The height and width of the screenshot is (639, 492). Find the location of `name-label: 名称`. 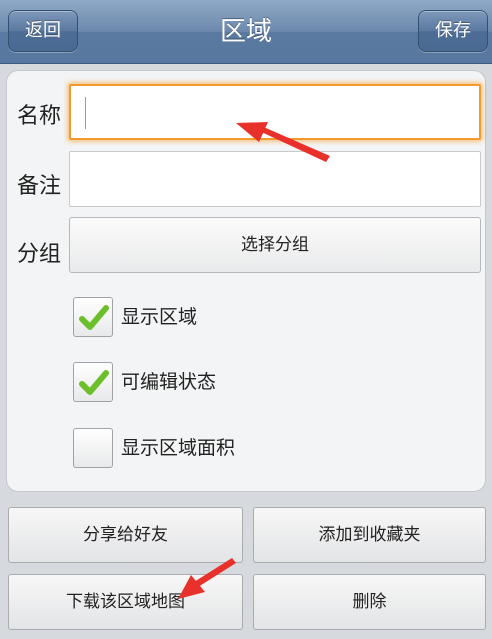

name-label: 名称 is located at coordinates (39, 116).